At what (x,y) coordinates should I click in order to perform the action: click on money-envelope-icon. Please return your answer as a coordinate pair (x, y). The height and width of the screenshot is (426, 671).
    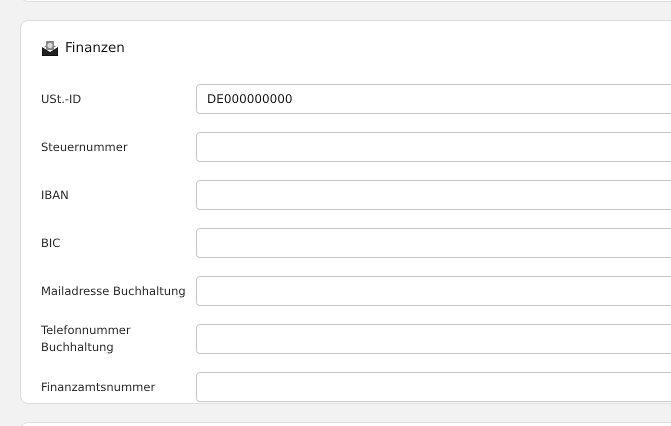
    Looking at the image, I should click on (50, 48).